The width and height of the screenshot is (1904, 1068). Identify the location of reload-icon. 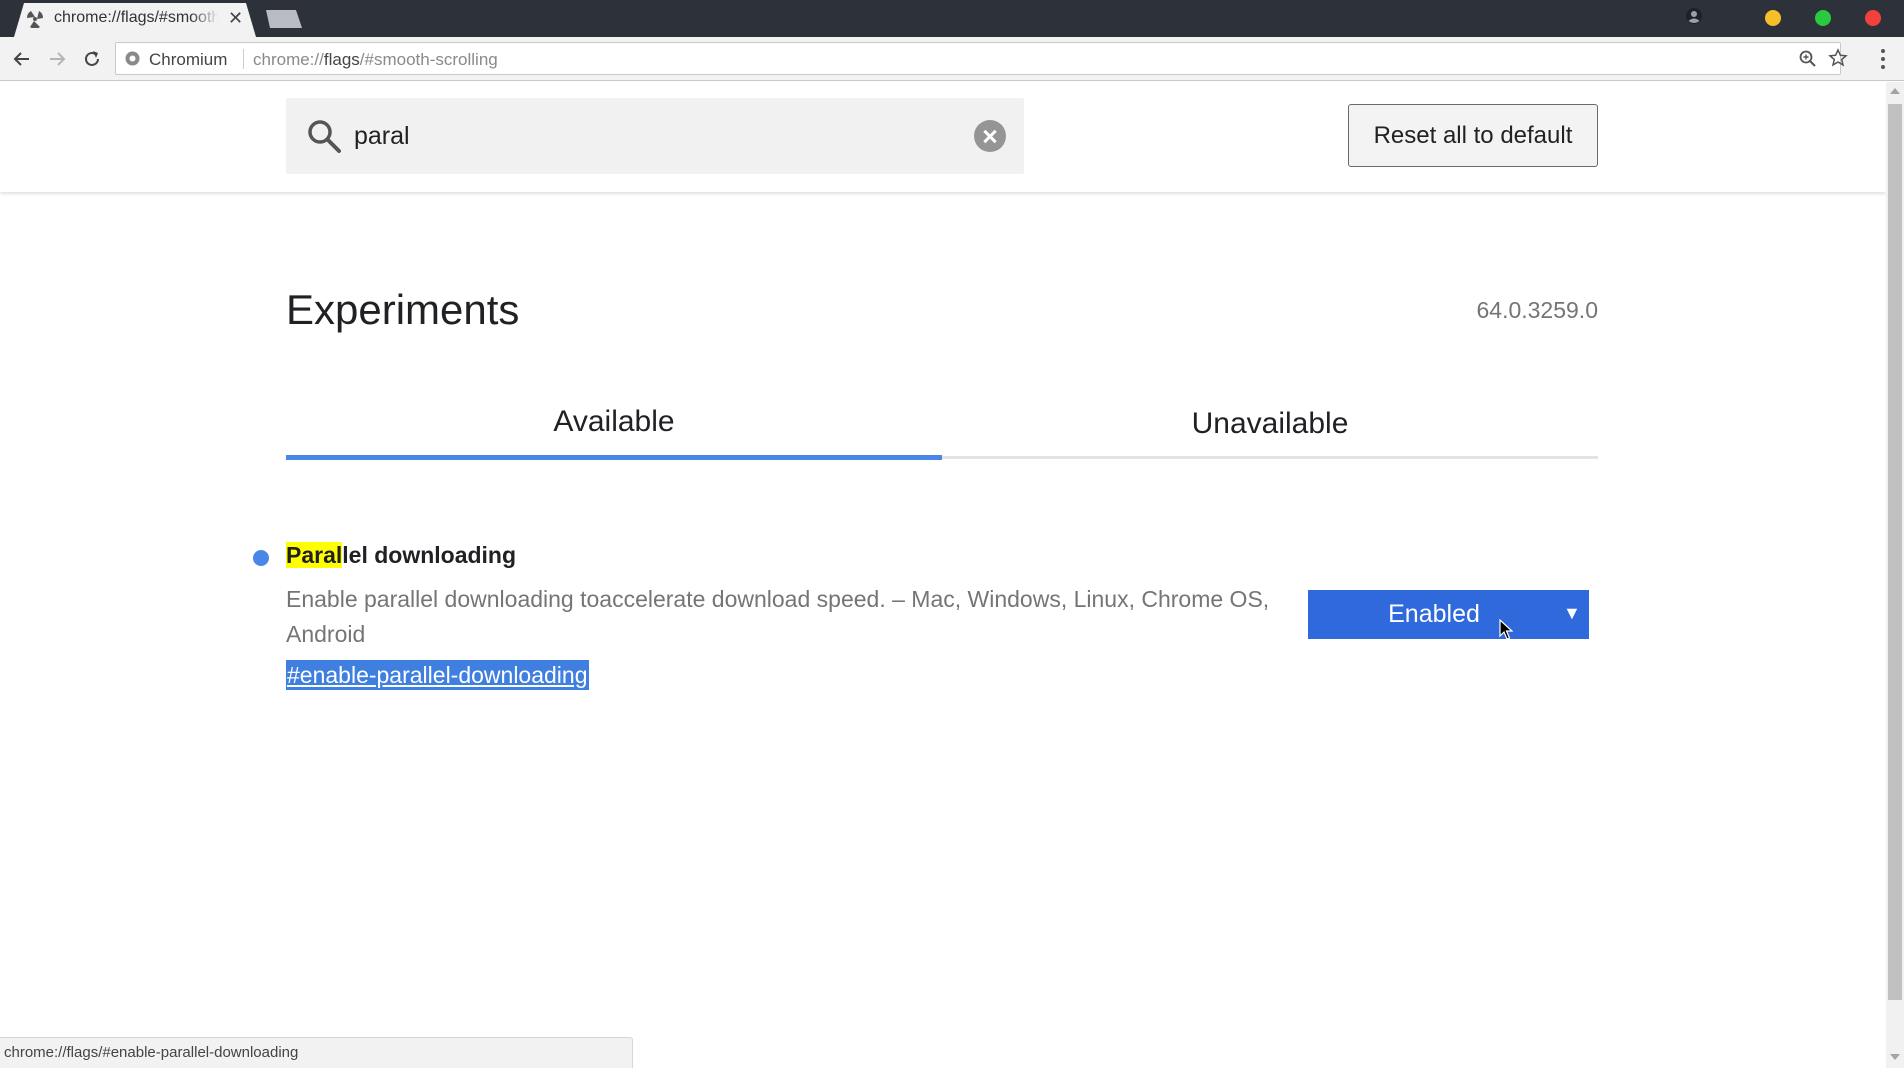
(92, 58).